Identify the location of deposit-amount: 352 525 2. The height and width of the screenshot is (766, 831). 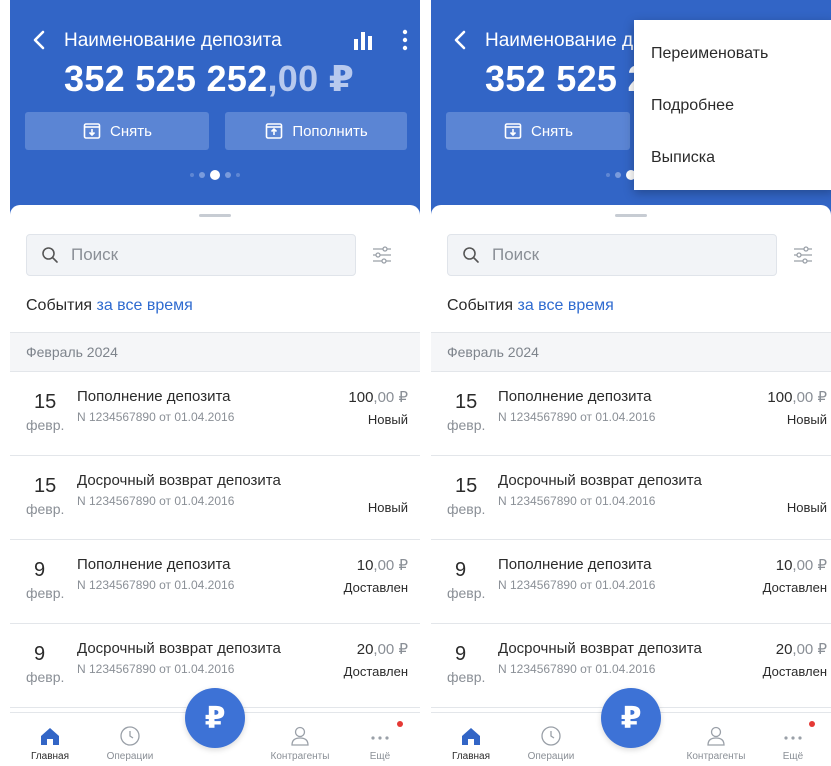
(566, 78).